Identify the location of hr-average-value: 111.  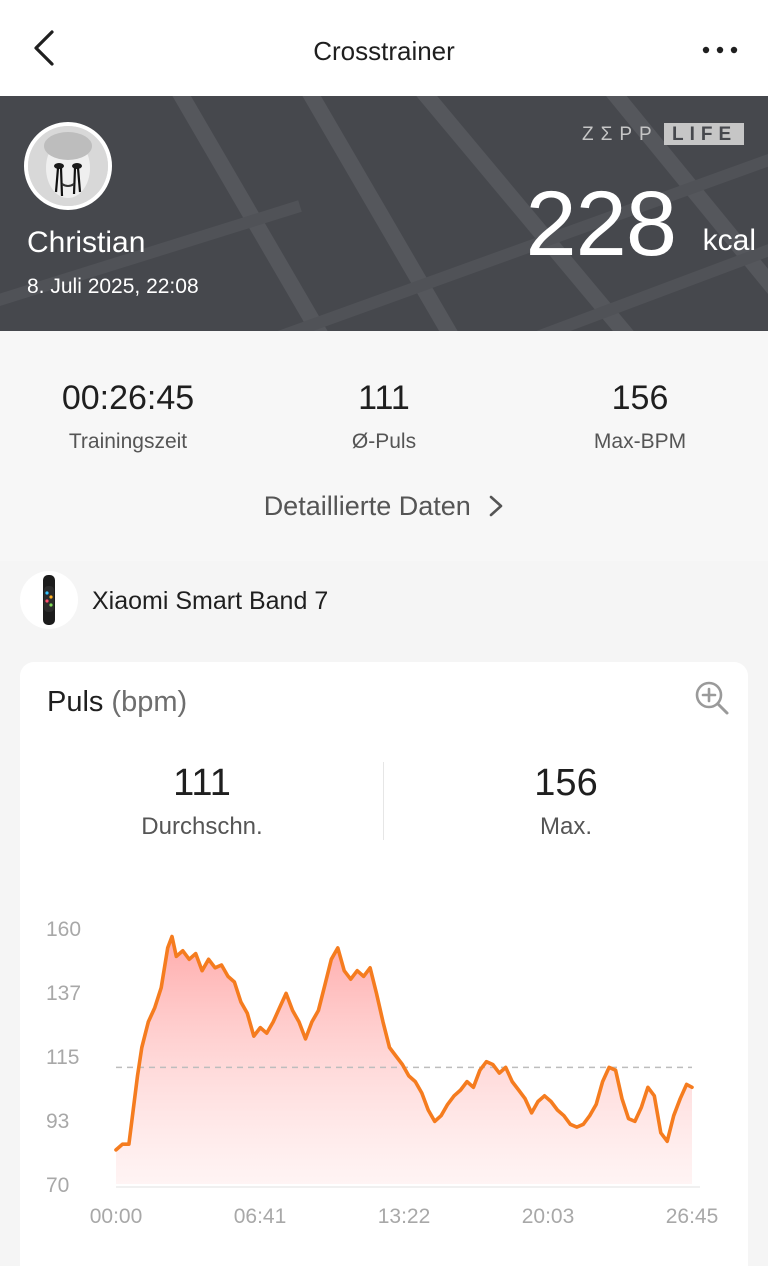
(202, 783).